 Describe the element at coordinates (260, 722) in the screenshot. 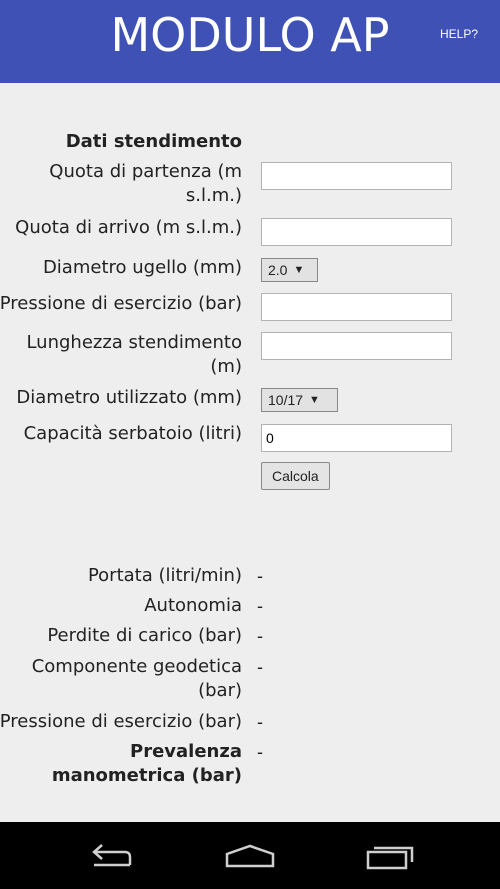

I see `pressione-result-value: -` at that location.